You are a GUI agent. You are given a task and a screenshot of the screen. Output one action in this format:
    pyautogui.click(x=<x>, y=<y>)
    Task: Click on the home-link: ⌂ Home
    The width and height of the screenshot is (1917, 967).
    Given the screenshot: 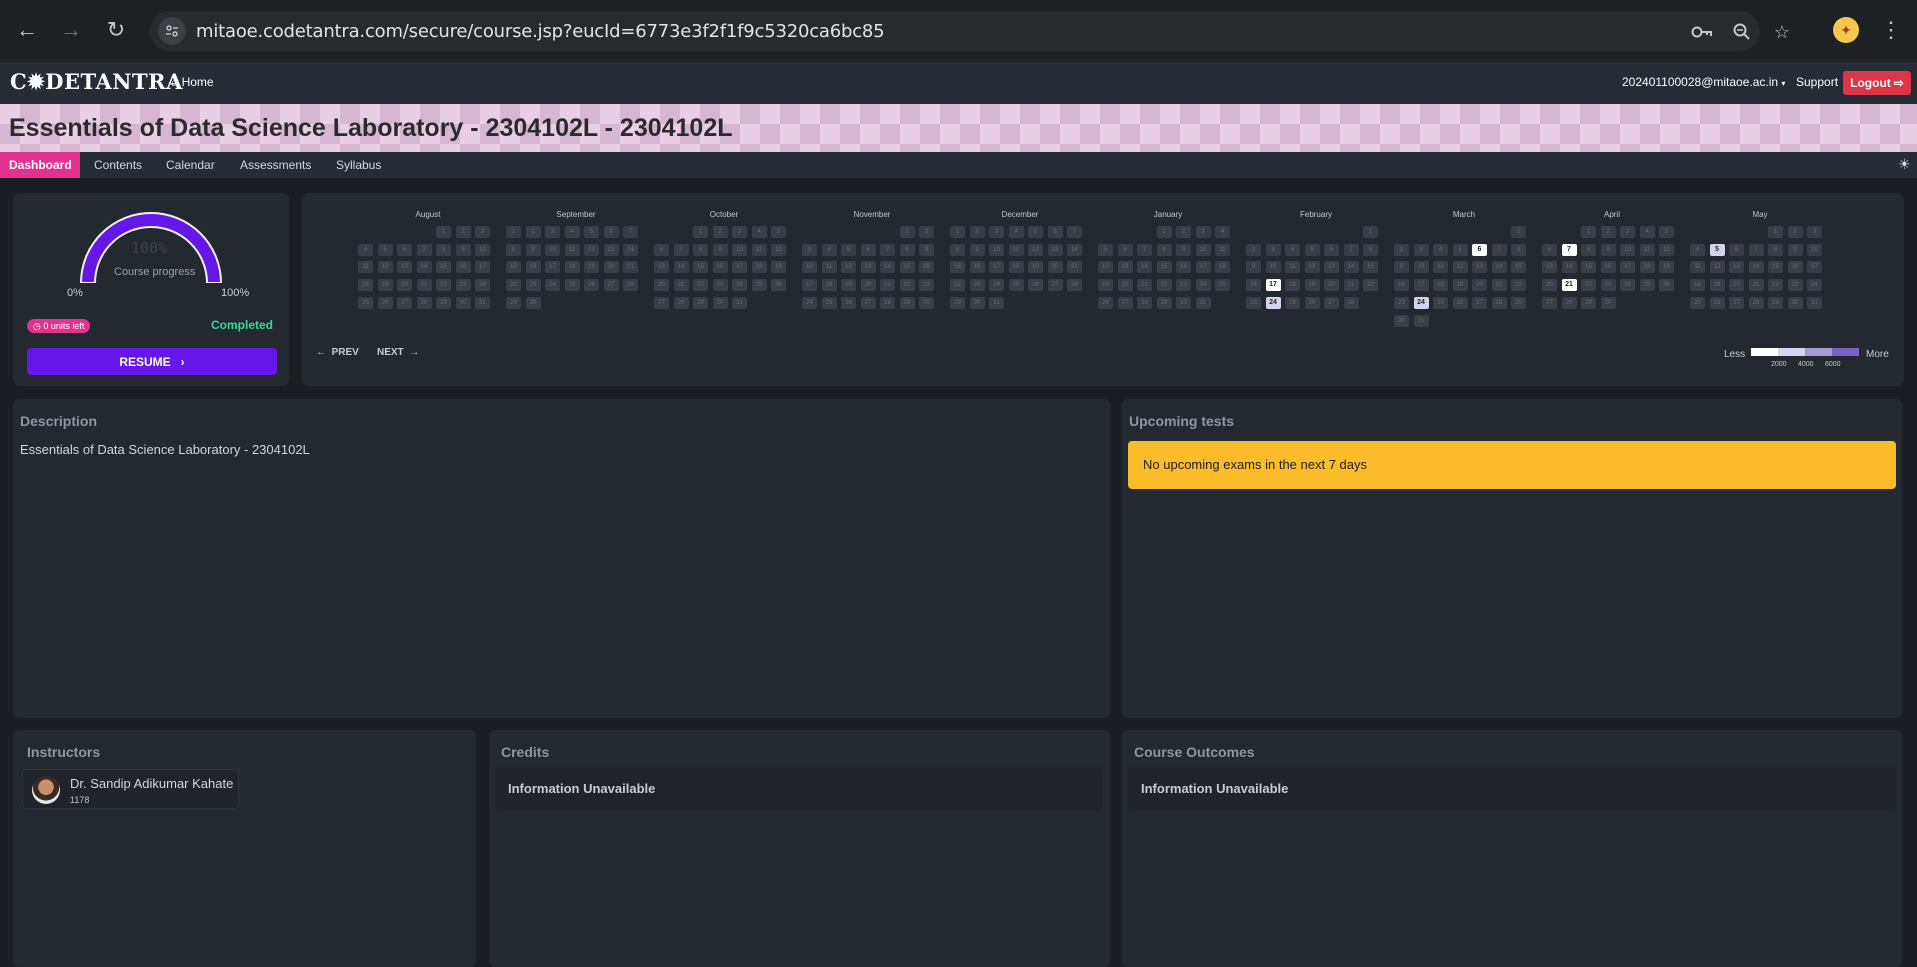 What is the action you would take?
    pyautogui.click(x=192, y=82)
    